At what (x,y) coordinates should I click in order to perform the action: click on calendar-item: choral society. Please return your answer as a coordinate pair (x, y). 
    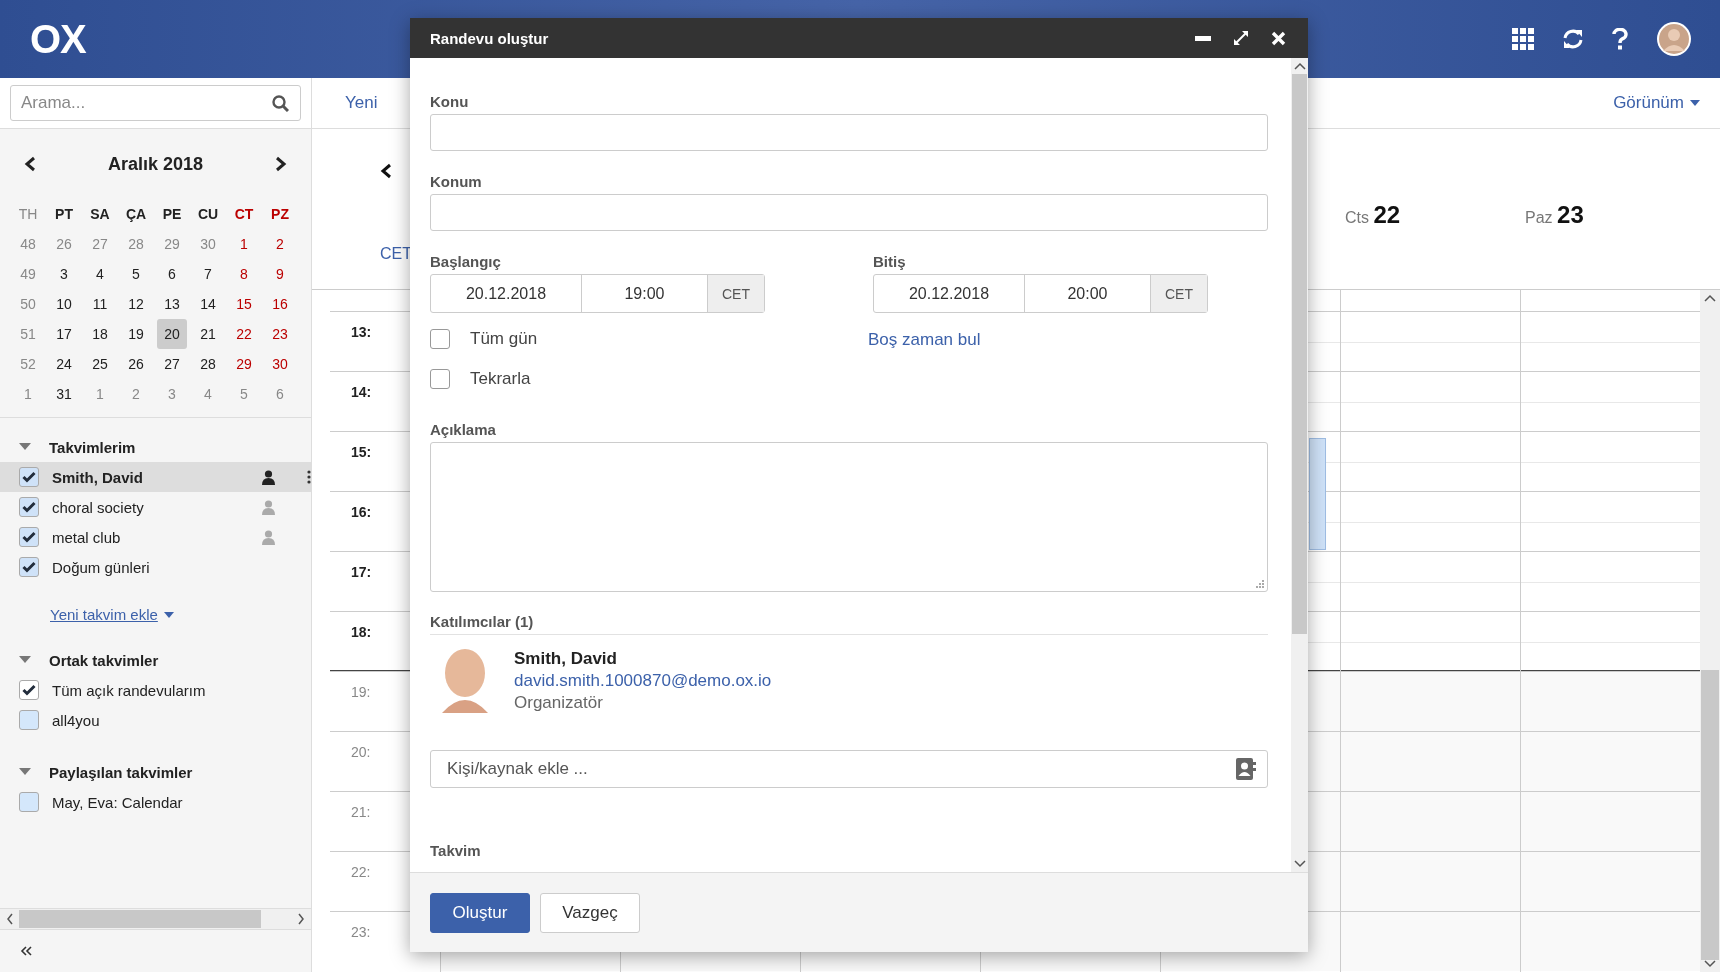
    Looking at the image, I should click on (155, 507).